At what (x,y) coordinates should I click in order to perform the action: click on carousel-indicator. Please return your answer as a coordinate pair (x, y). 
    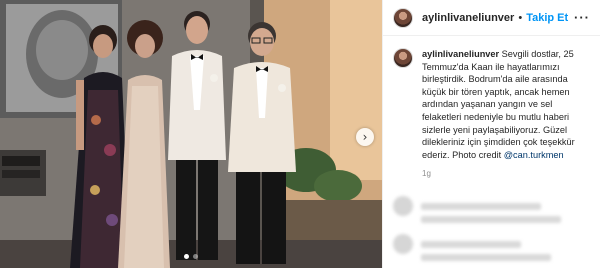
    Looking at the image, I should click on (191, 256).